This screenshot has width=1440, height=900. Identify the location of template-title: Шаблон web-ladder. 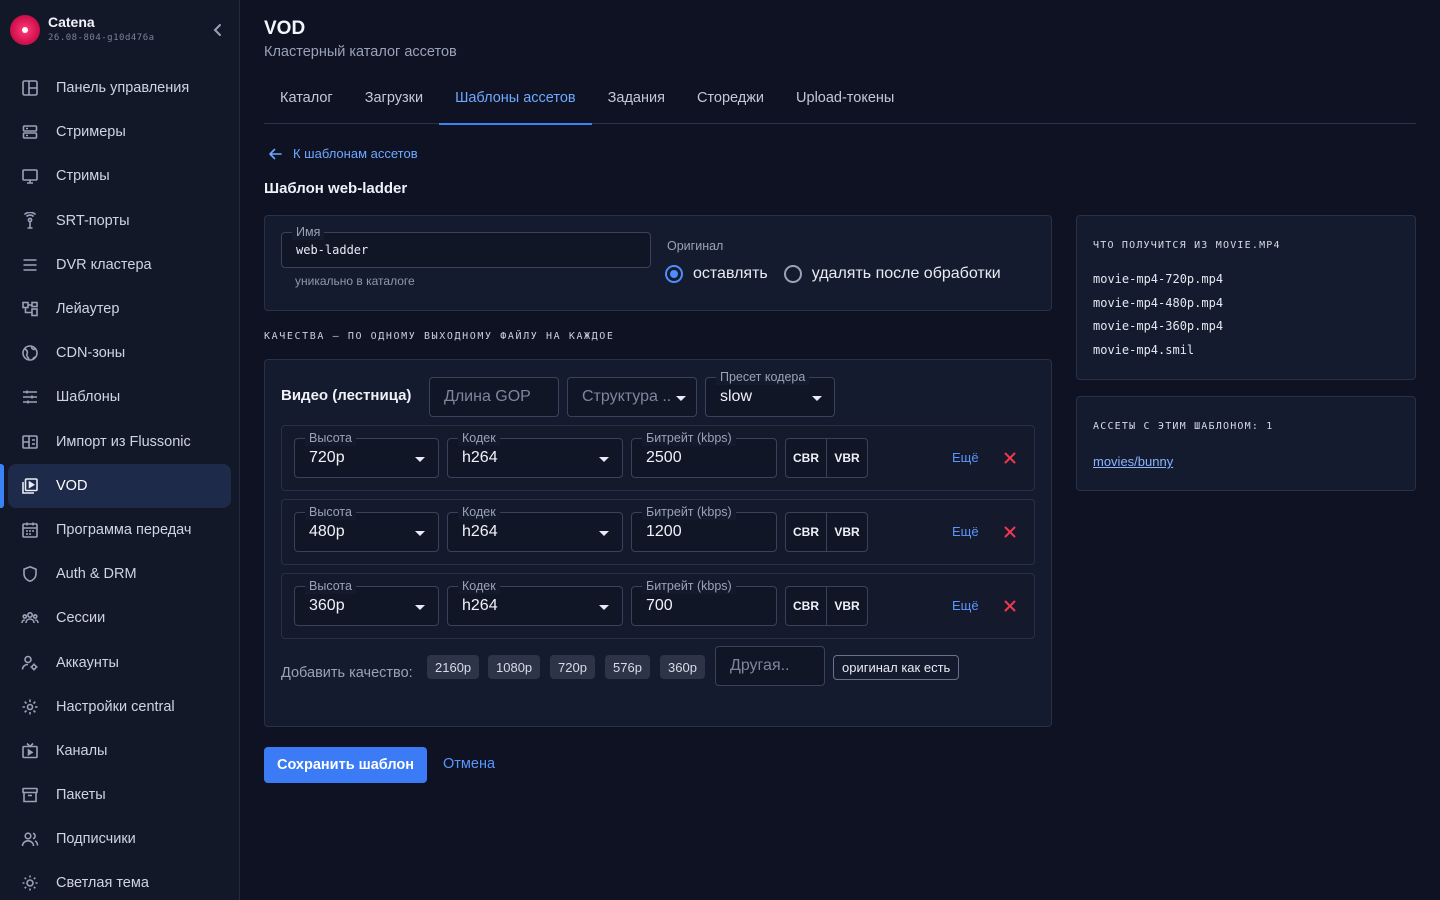
(336, 188).